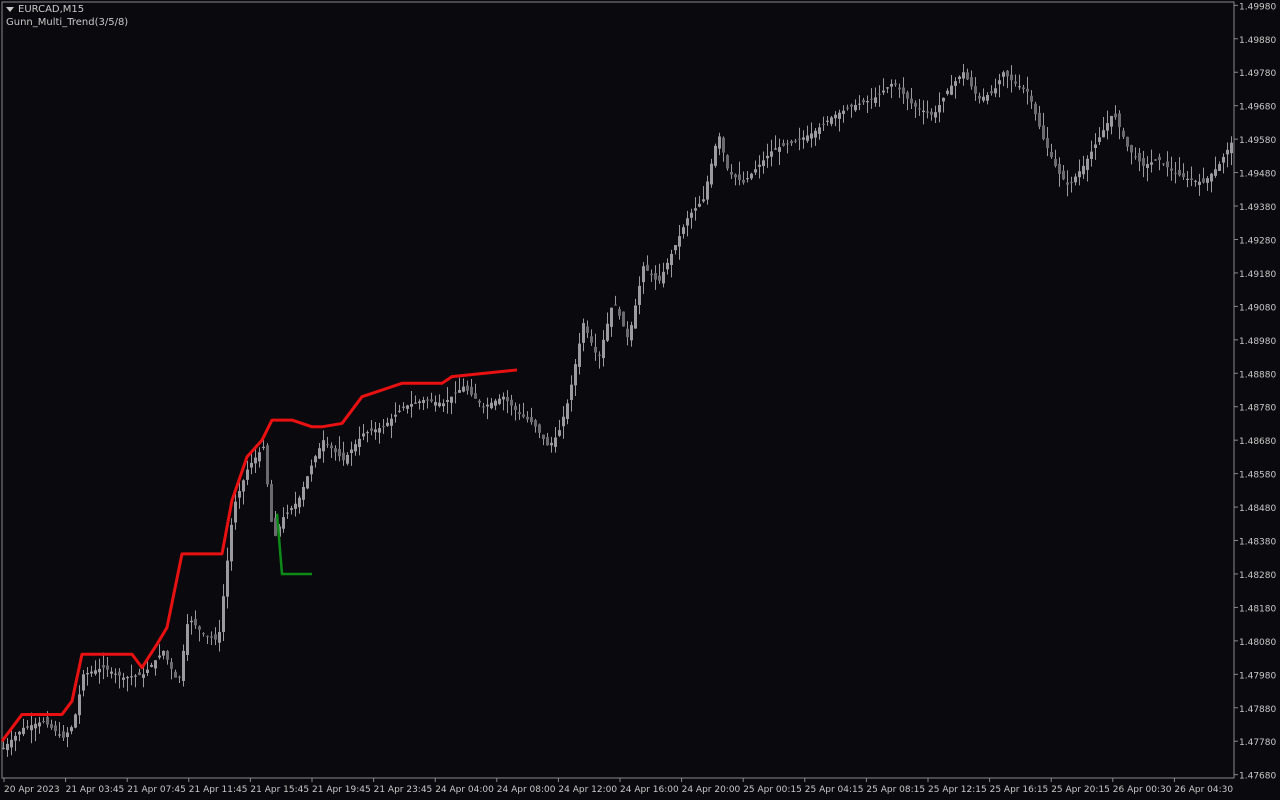 The height and width of the screenshot is (800, 1280). I want to click on y-tick-label: 1.48280, so click(1257, 576).